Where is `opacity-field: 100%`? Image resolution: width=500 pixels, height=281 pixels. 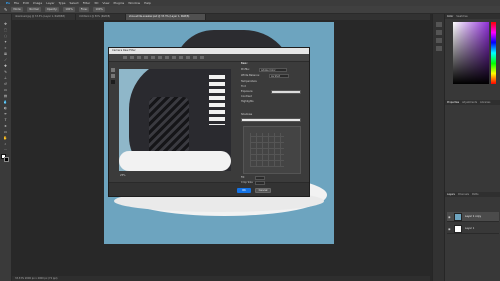
opacity-field: 100% is located at coordinates (69, 9).